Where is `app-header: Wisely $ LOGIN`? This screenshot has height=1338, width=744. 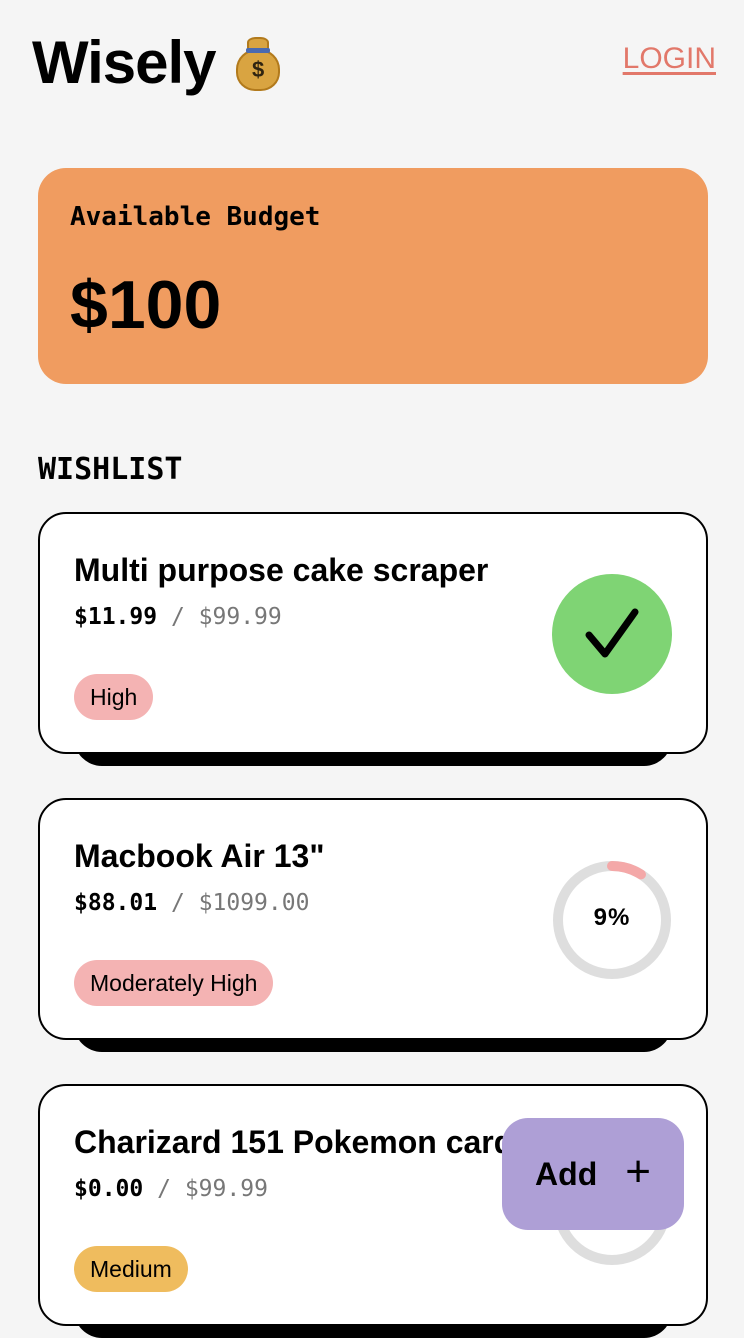
app-header: Wisely $ LOGIN is located at coordinates (374, 64).